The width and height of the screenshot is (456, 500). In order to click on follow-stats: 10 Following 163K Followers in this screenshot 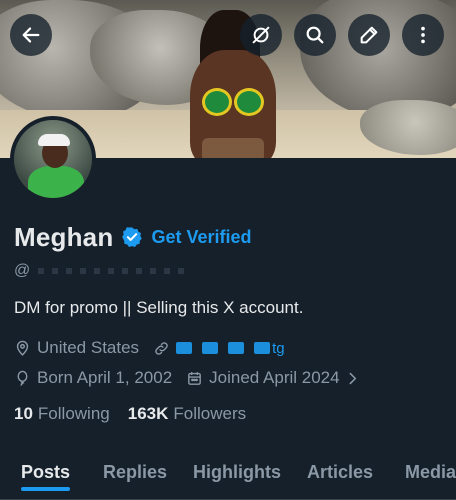, I will do `click(139, 414)`.